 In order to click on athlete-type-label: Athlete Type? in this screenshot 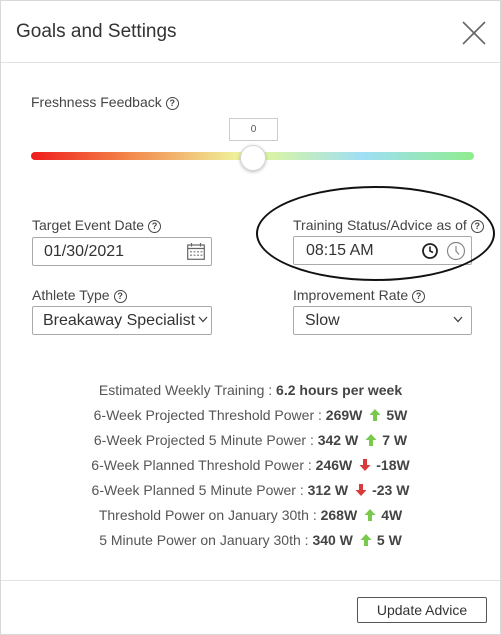, I will do `click(79, 295)`.